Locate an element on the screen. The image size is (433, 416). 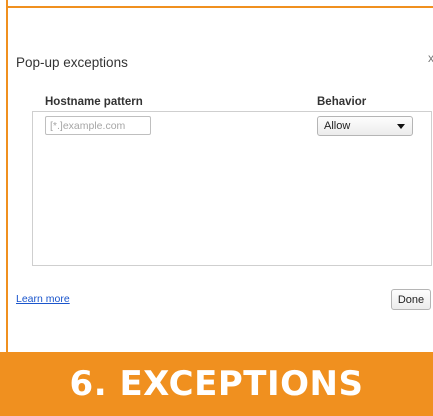
column-header-hostname: Hostname pattern is located at coordinates (94, 102).